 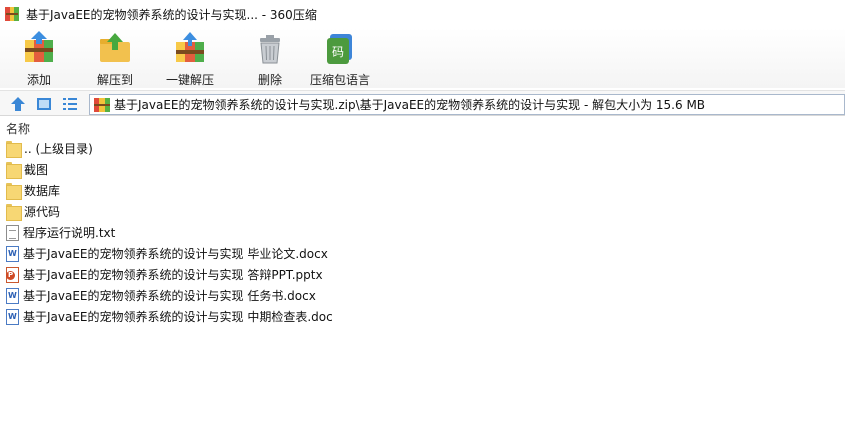 What do you see at coordinates (422, 295) in the screenshot?
I see `list-item-assignment-docx: 基于JavaEE的宠物领养系统的设计与实现 任务书.docx` at bounding box center [422, 295].